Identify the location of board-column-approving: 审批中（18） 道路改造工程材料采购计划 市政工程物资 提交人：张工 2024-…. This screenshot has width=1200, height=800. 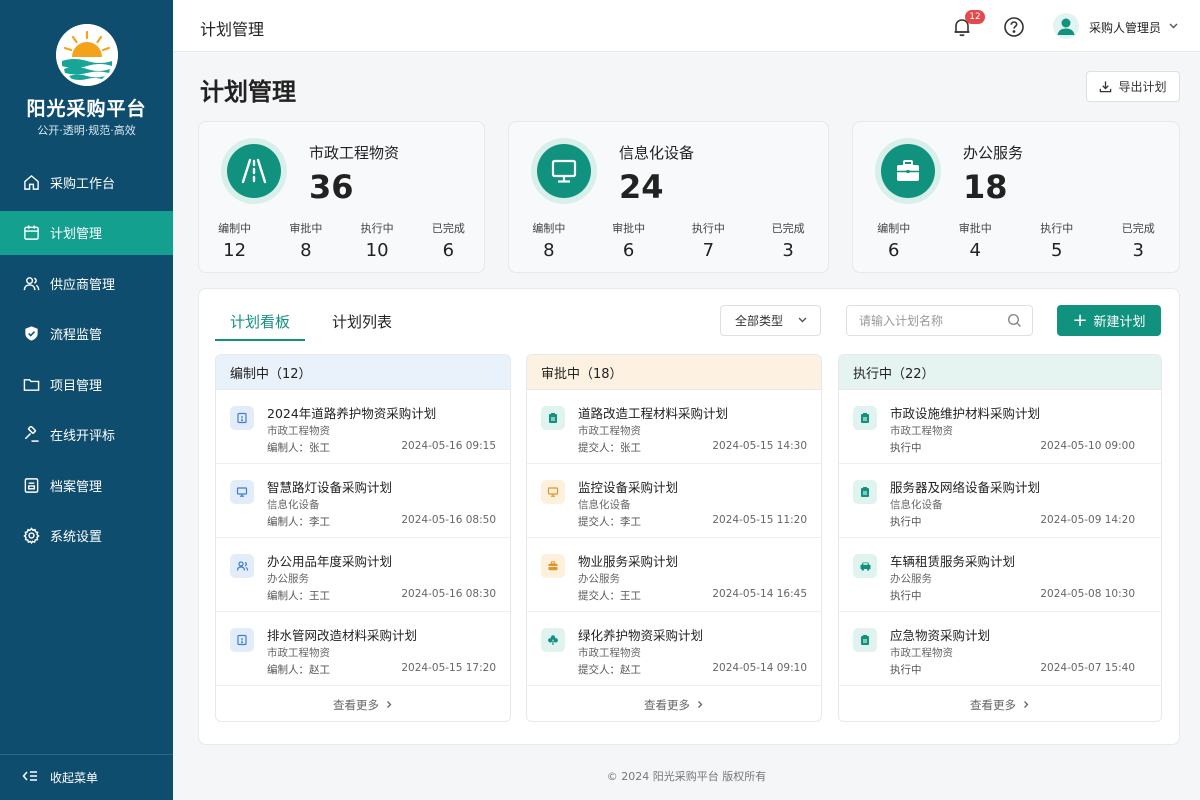
(674, 538).